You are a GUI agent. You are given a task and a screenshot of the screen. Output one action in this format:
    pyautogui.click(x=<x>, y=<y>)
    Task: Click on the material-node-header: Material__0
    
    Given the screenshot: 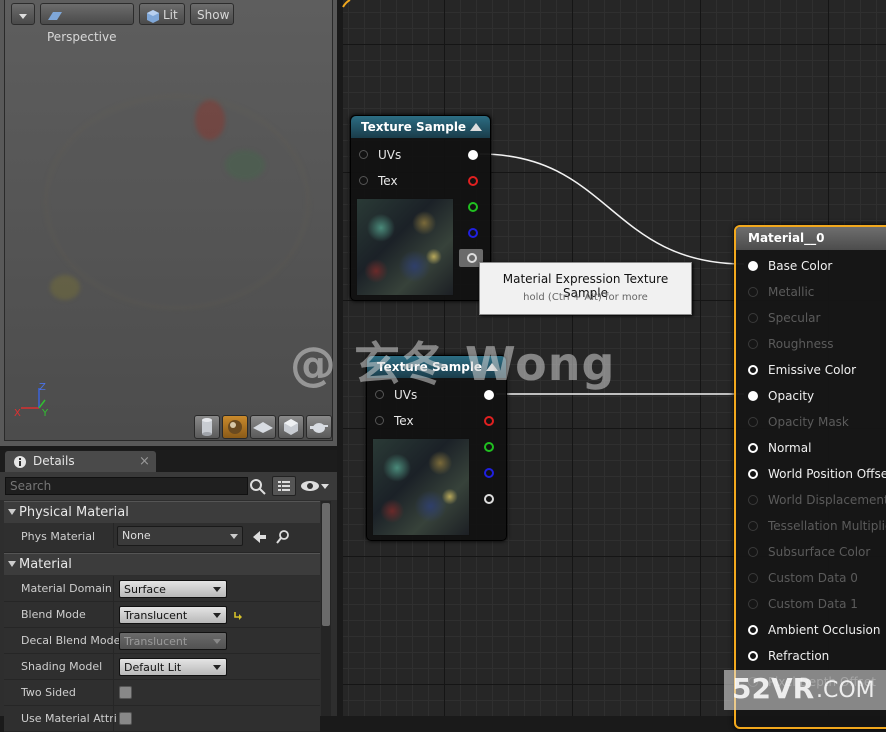 What is the action you would take?
    pyautogui.click(x=811, y=238)
    